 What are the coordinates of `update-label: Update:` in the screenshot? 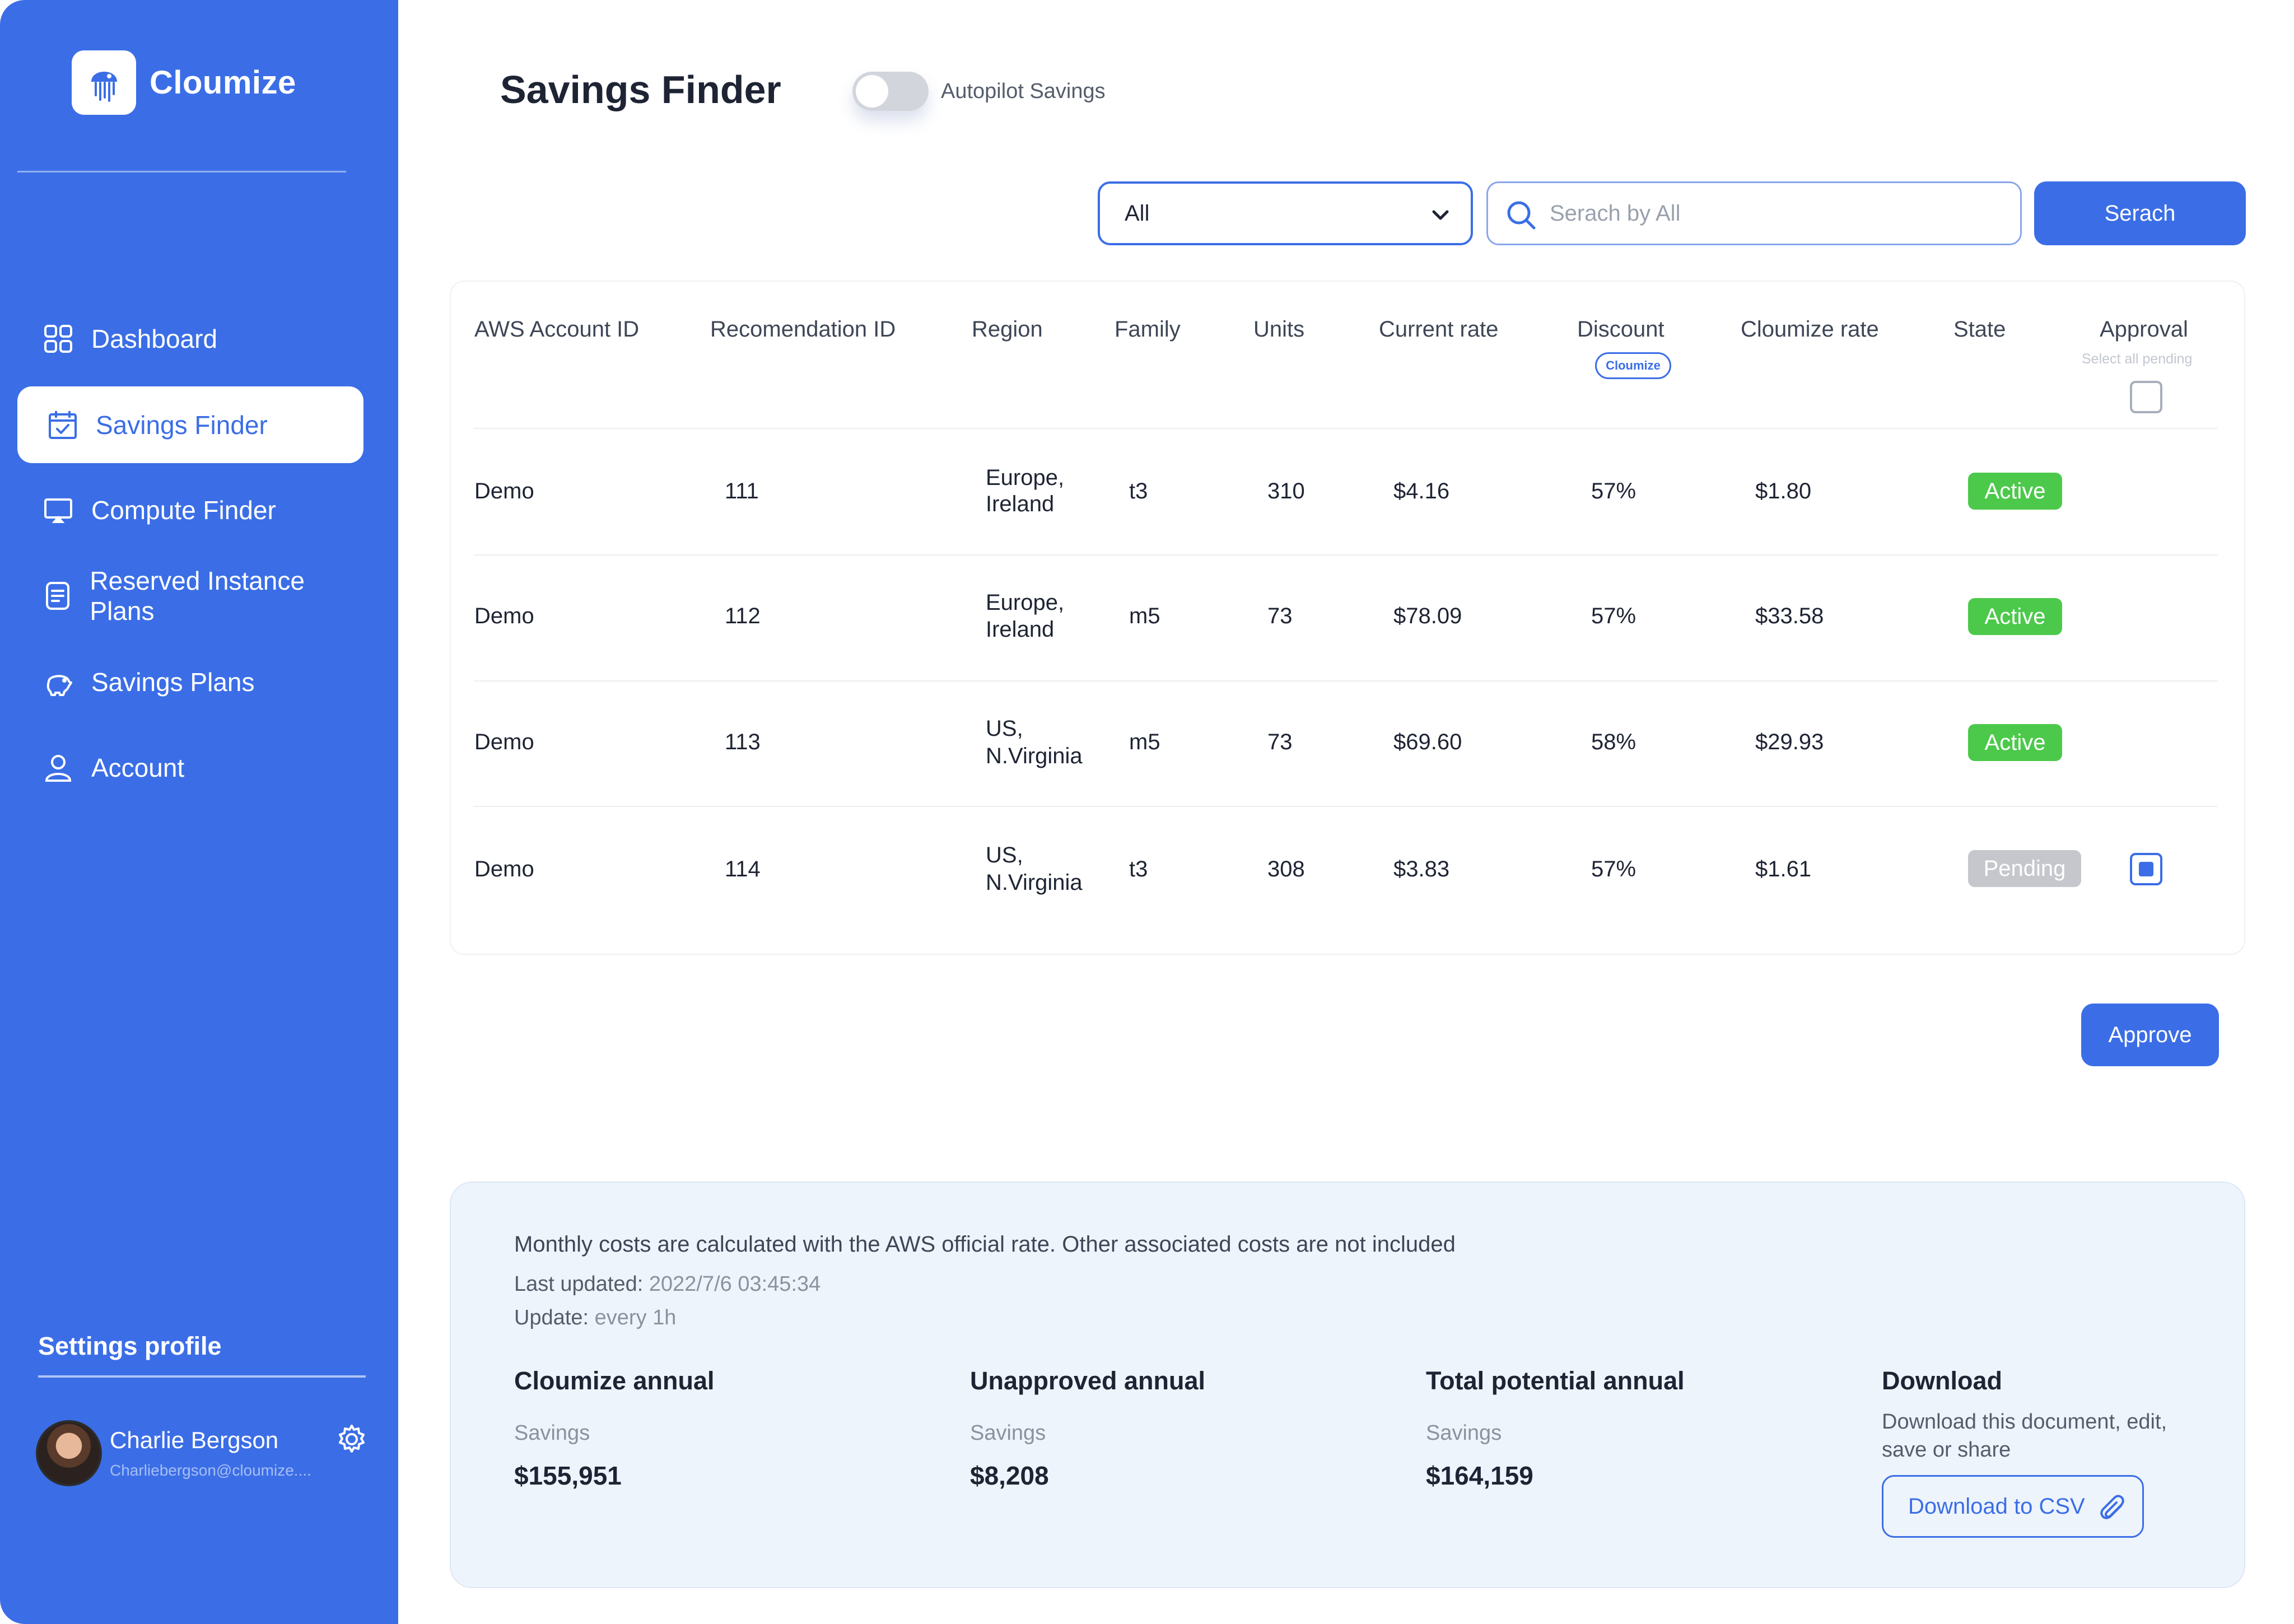 It's located at (551, 1318).